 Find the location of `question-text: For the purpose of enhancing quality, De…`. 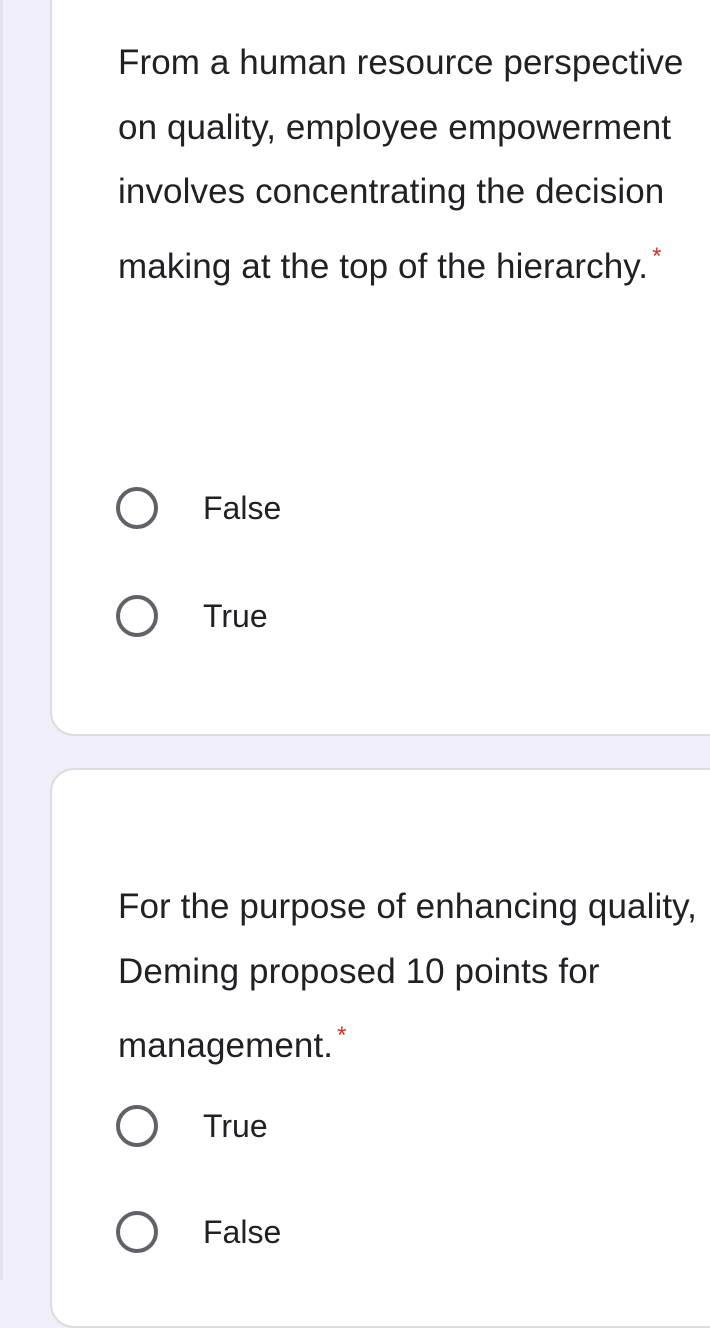

question-text: For the purpose of enhancing quality, De… is located at coordinates (407, 976).